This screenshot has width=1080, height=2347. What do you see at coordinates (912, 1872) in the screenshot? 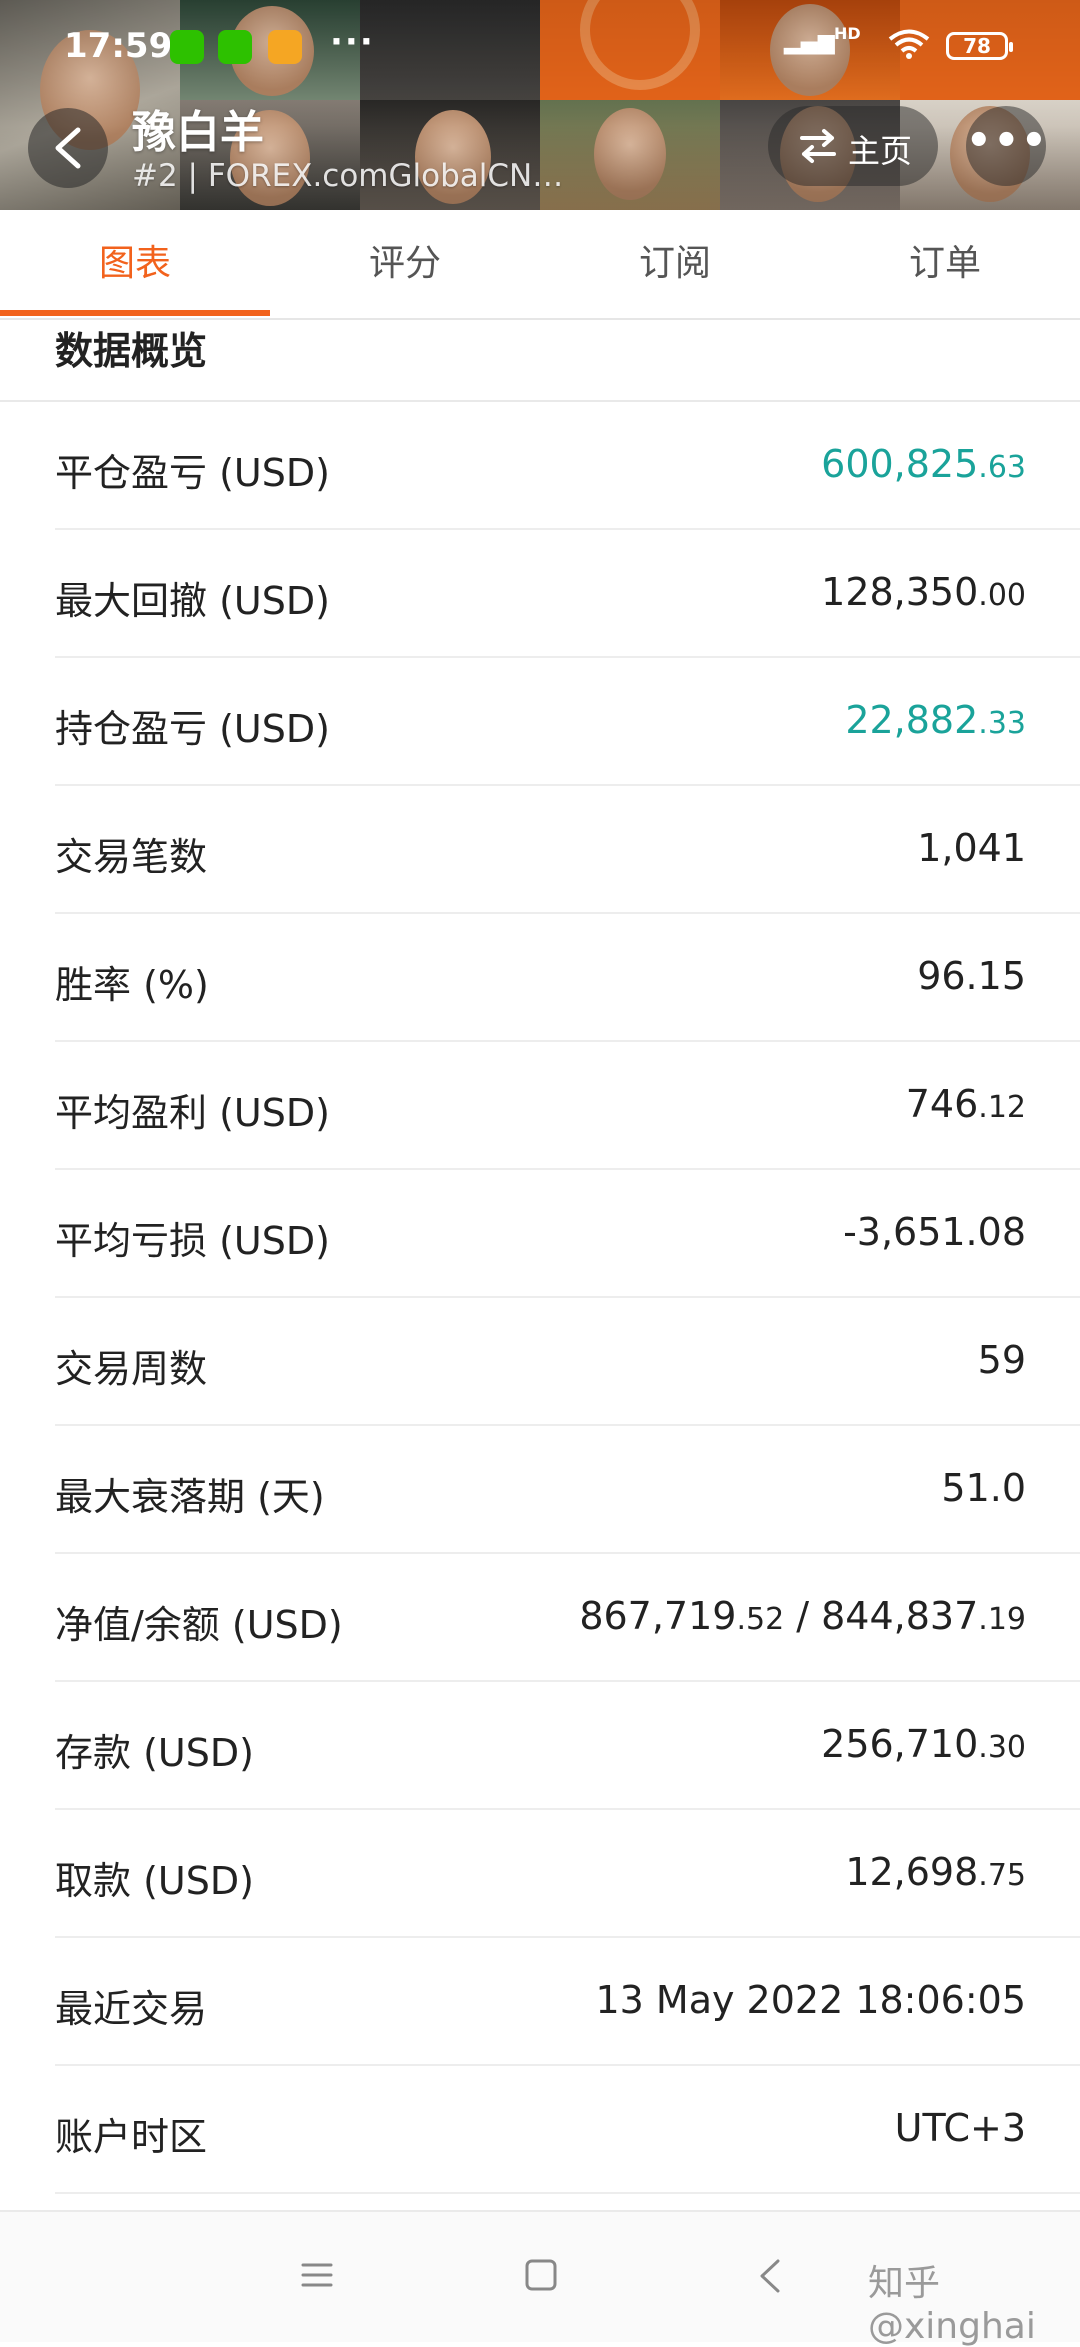
I see `stat-value-integer: 12,698` at bounding box center [912, 1872].